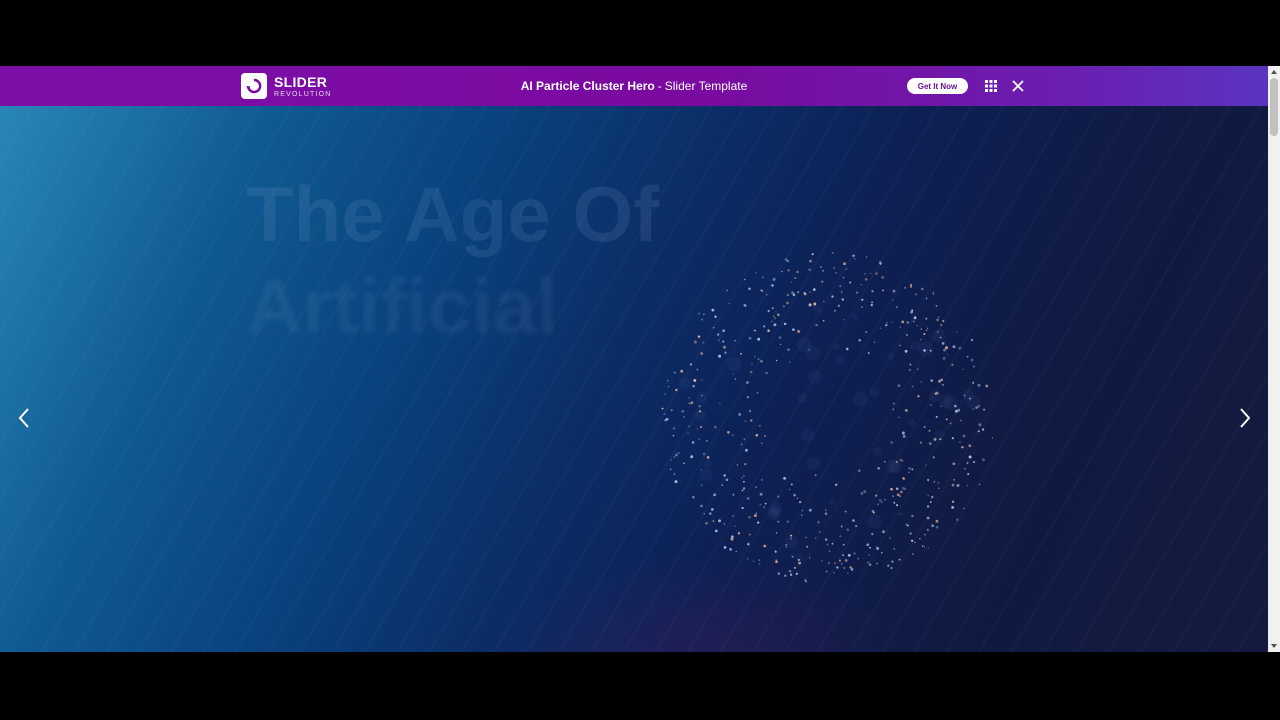 The height and width of the screenshot is (720, 1280). Describe the element at coordinates (1018, 86) in the screenshot. I see `close-icon` at that location.